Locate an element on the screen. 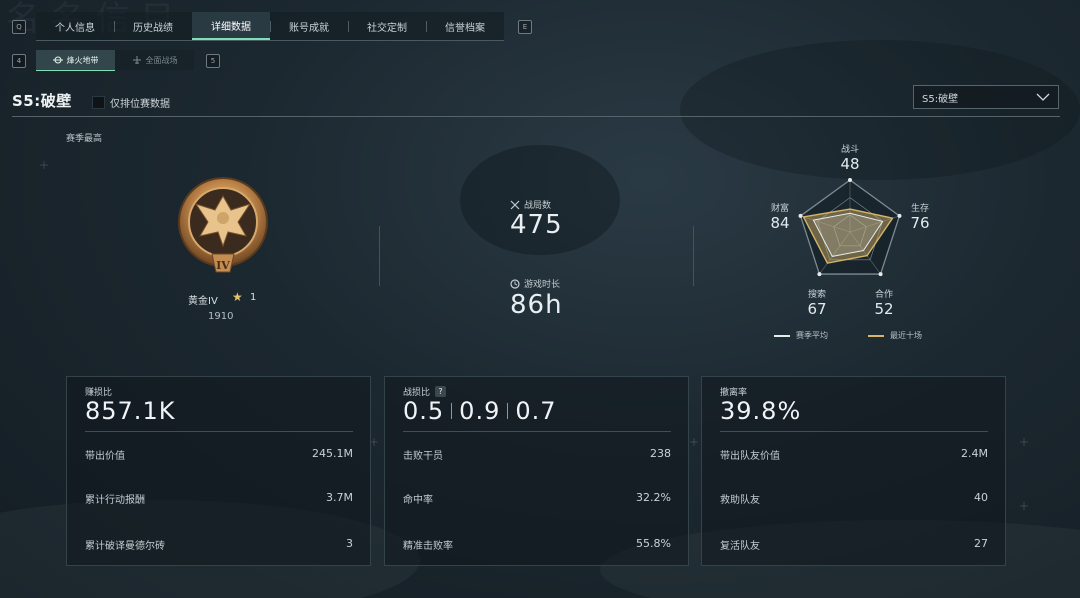 This screenshot has width=1080, height=598. stat-label: 击败干员 is located at coordinates (423, 456).